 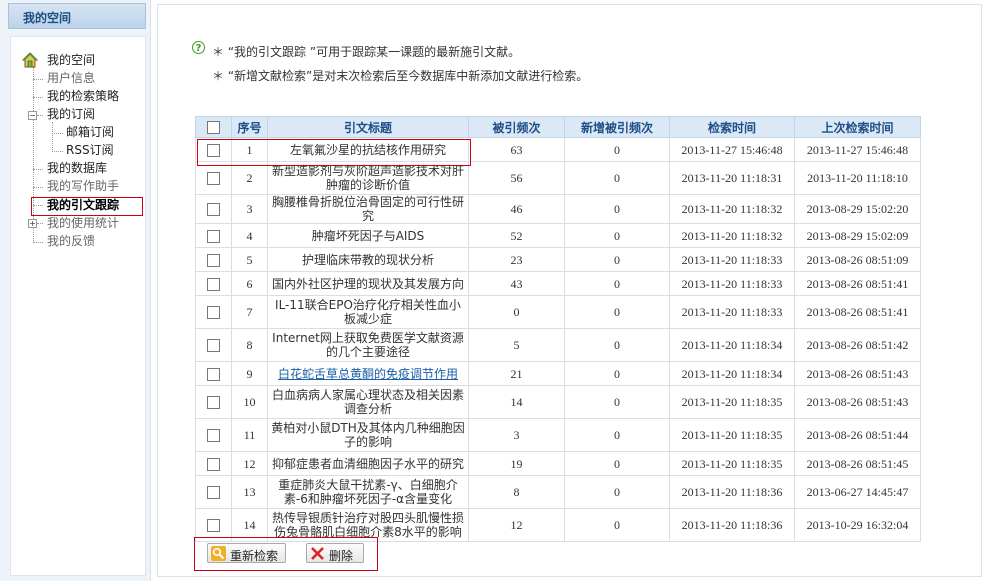 What do you see at coordinates (249, 127) in the screenshot?
I see `column-header-no: 序号` at bounding box center [249, 127].